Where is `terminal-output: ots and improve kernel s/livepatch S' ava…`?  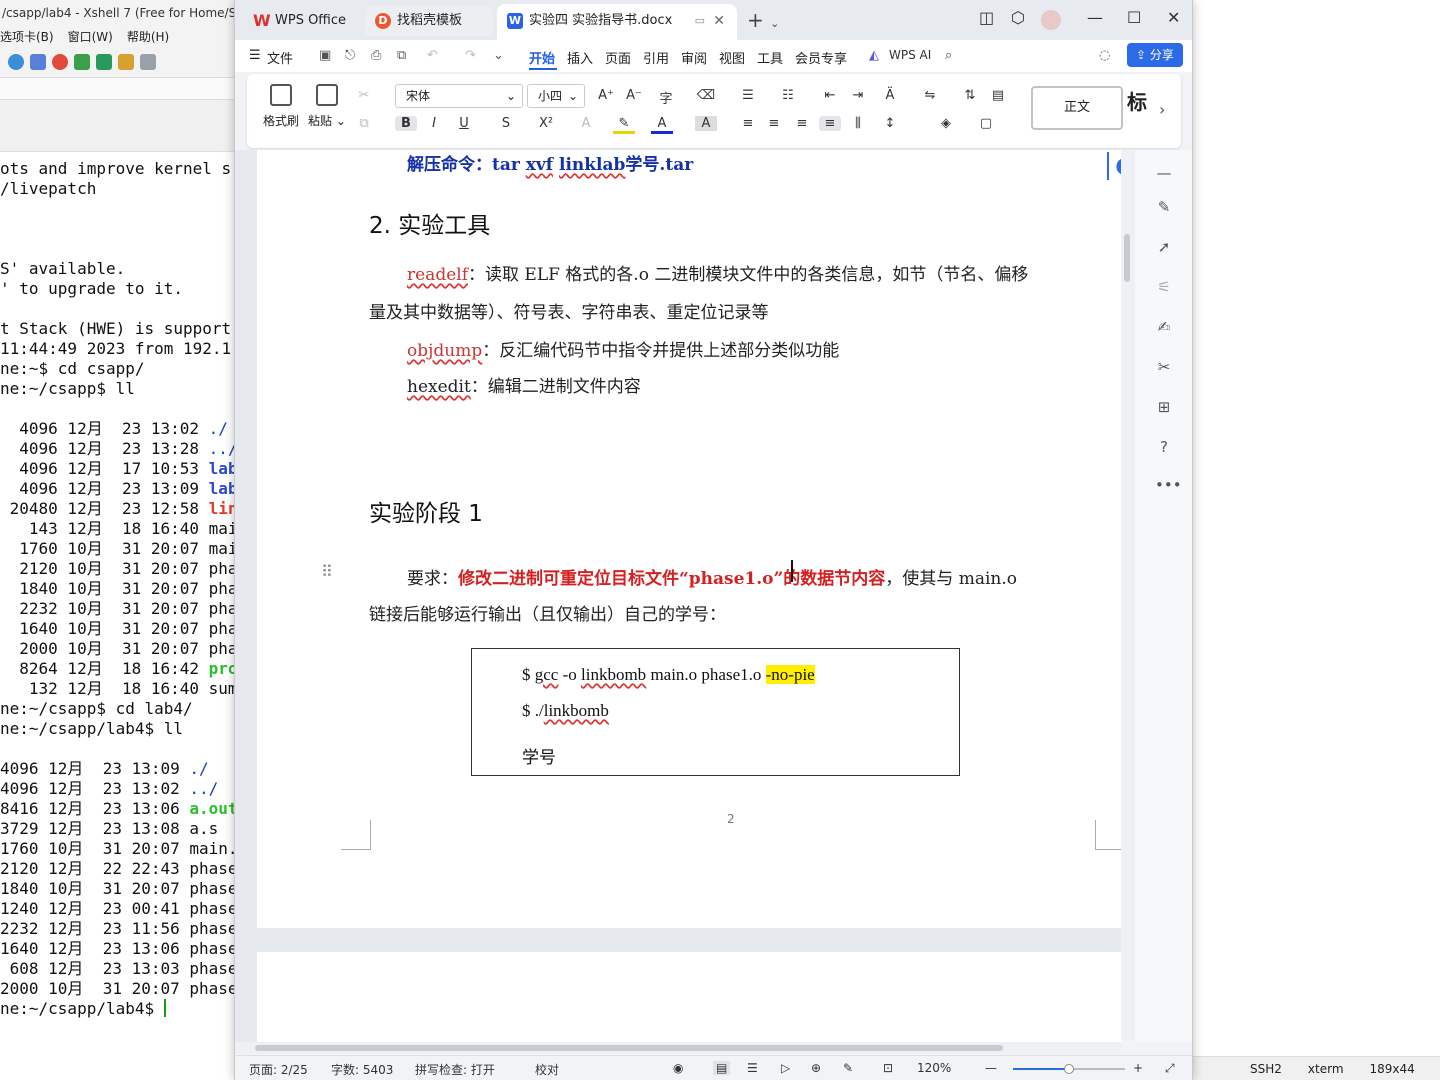 terminal-output: ots and improve kernel s/livepatch S' ava… is located at coordinates (119, 599).